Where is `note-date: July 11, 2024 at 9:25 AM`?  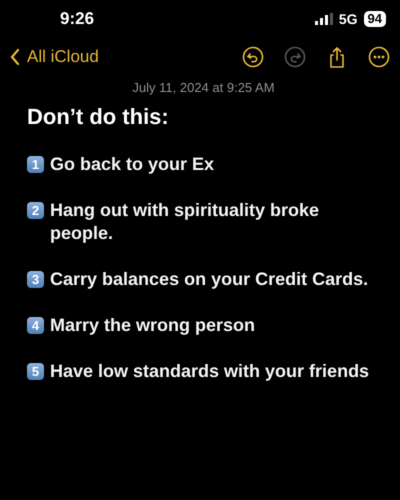 note-date: July 11, 2024 at 9:25 AM is located at coordinates (203, 87).